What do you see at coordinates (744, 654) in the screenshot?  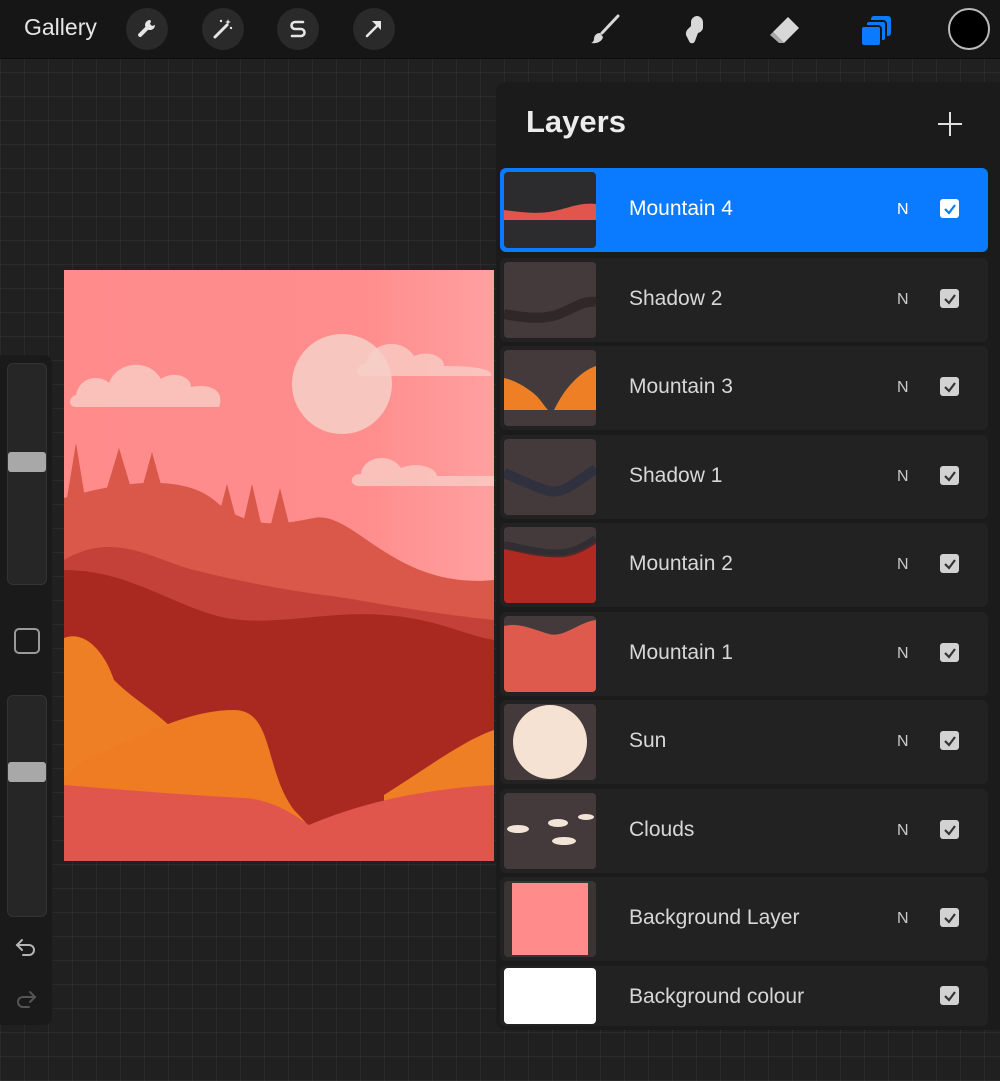 I see `layer-row-mountain-1: Mountain 1 N` at bounding box center [744, 654].